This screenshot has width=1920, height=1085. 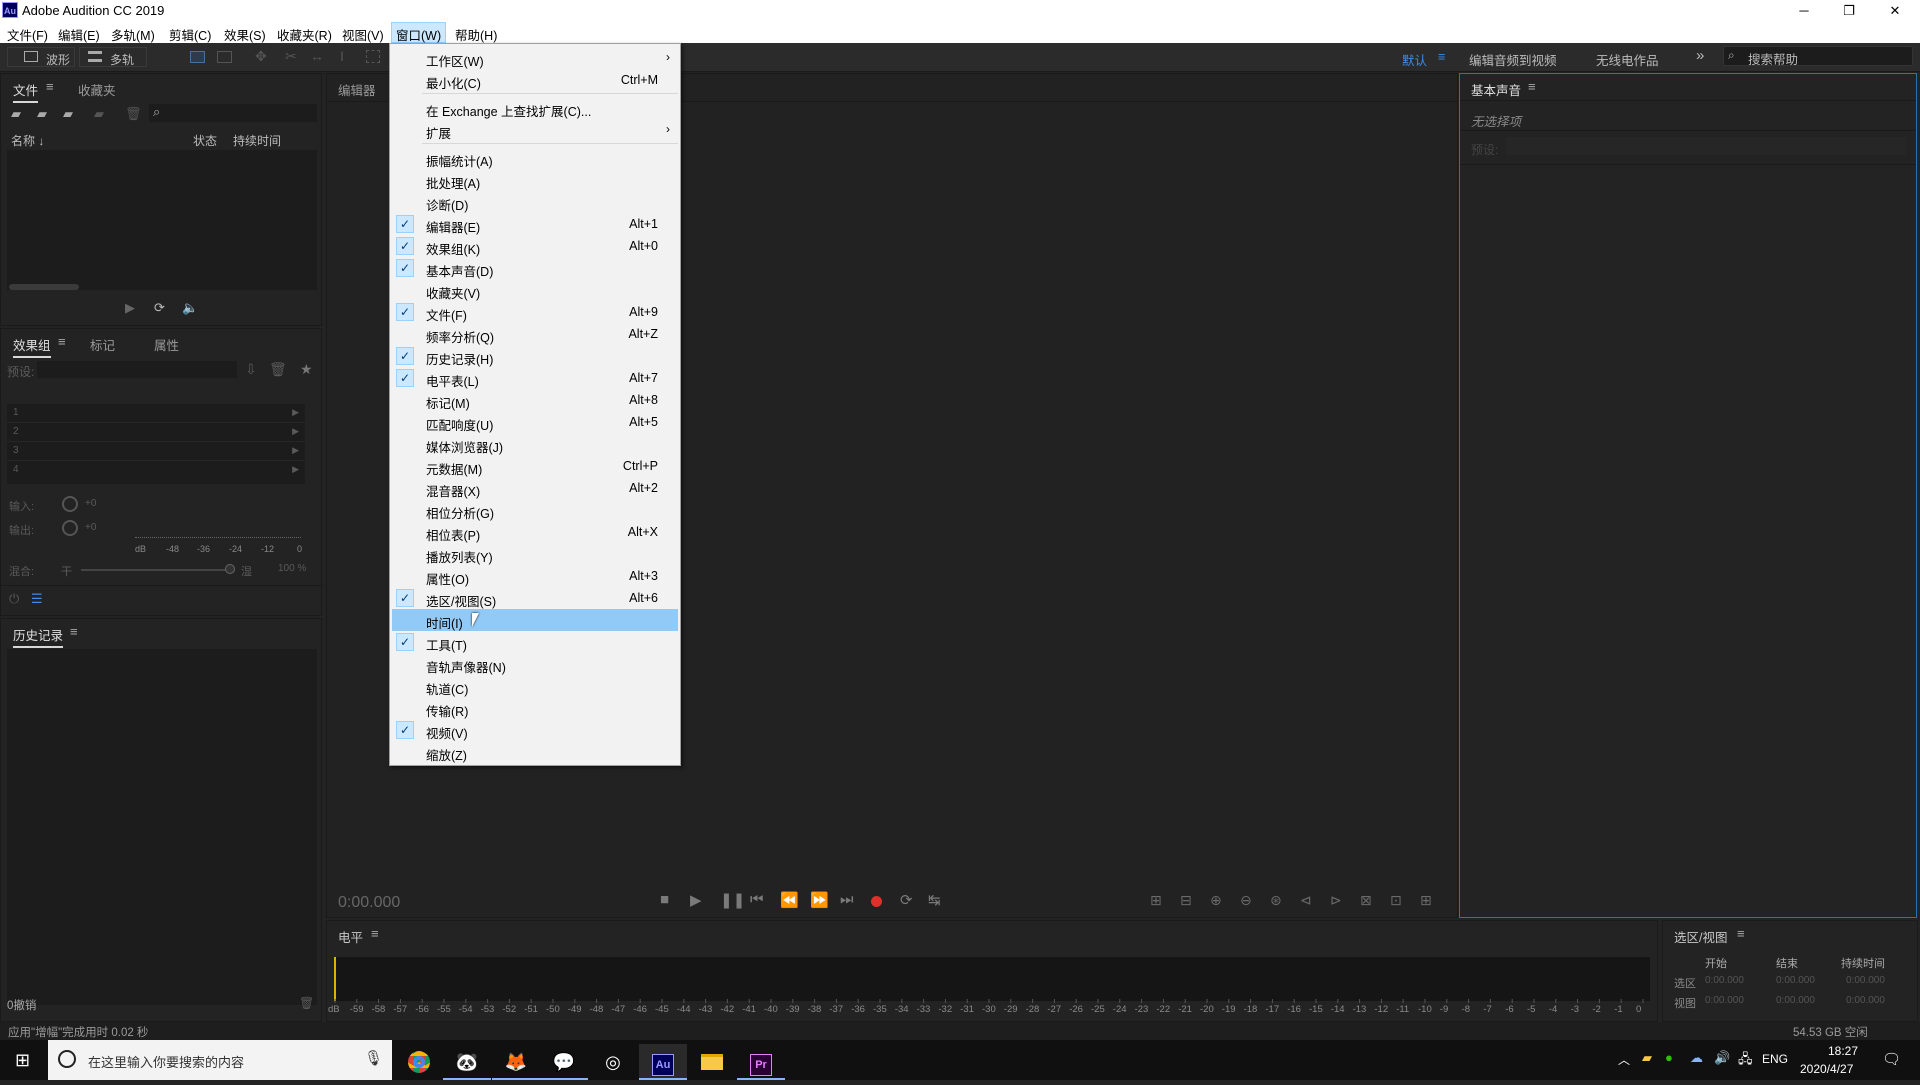 What do you see at coordinates (251, 369) in the screenshot?
I see `save-preset-icon: ⇩` at bounding box center [251, 369].